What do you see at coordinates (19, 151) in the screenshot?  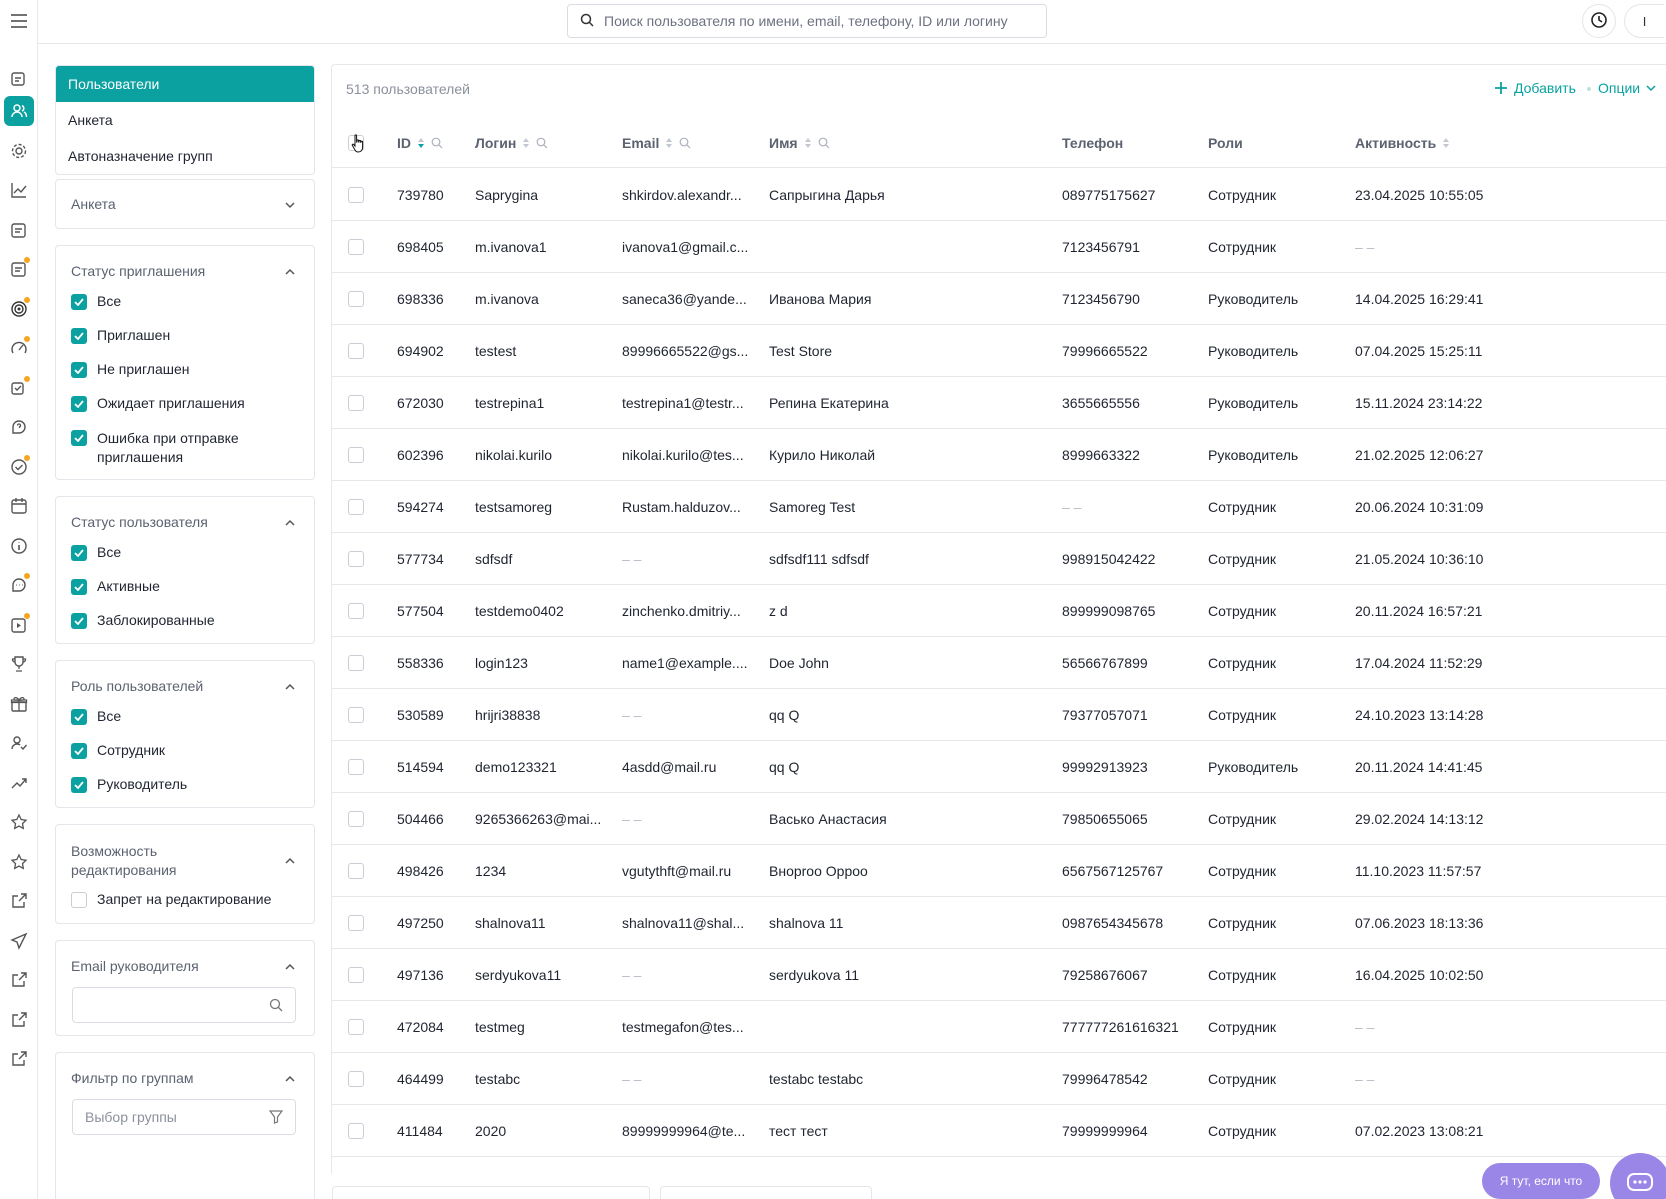 I see `settings-icon` at bounding box center [19, 151].